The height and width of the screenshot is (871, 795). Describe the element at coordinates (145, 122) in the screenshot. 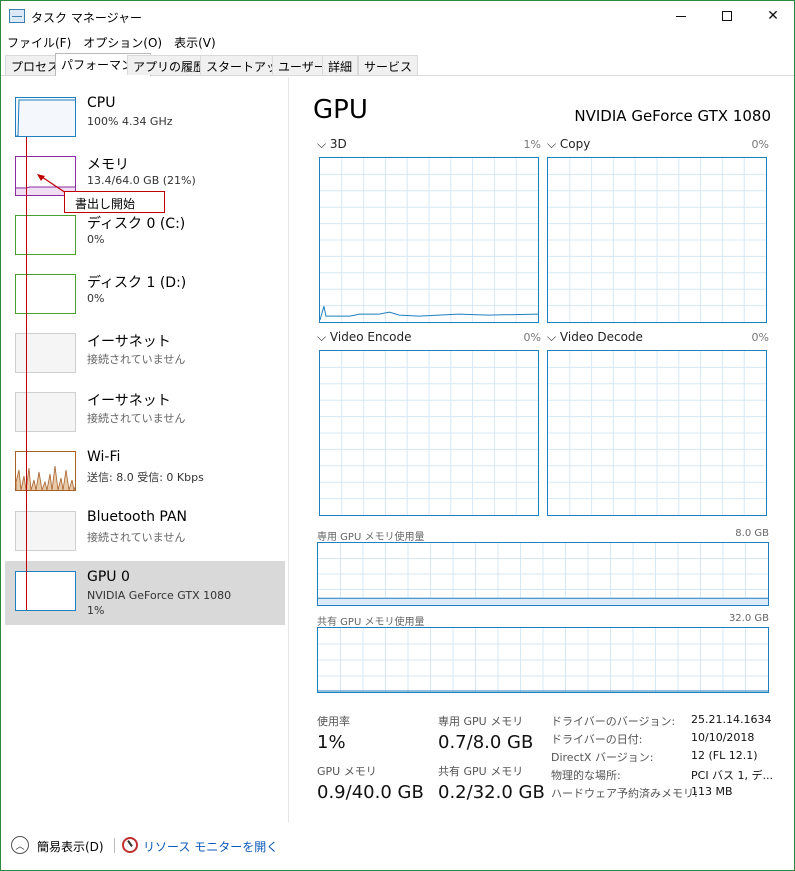

I see `sidebar-item-cpu: CPU 100% 4.34 GHz` at that location.